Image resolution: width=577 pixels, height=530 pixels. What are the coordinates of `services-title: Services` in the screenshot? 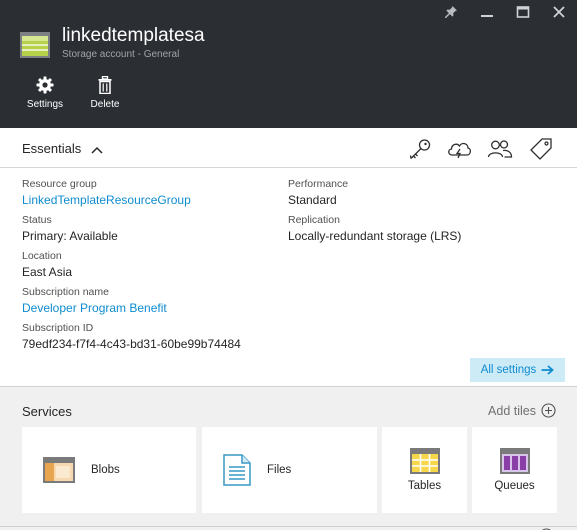 It's located at (47, 411).